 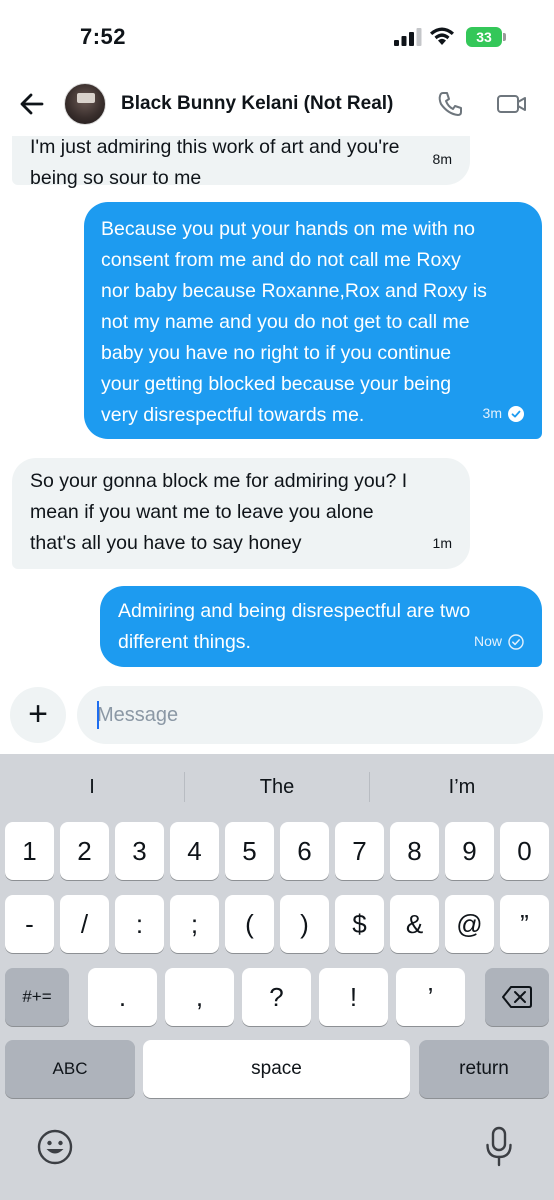 I want to click on phone-icon, so click(x=450, y=104).